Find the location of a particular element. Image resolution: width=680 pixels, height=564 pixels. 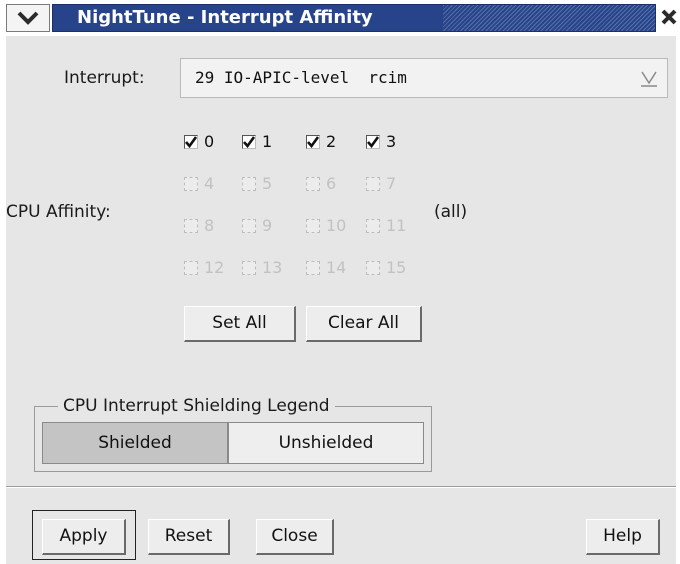

window-menu-button is located at coordinates (28, 18).